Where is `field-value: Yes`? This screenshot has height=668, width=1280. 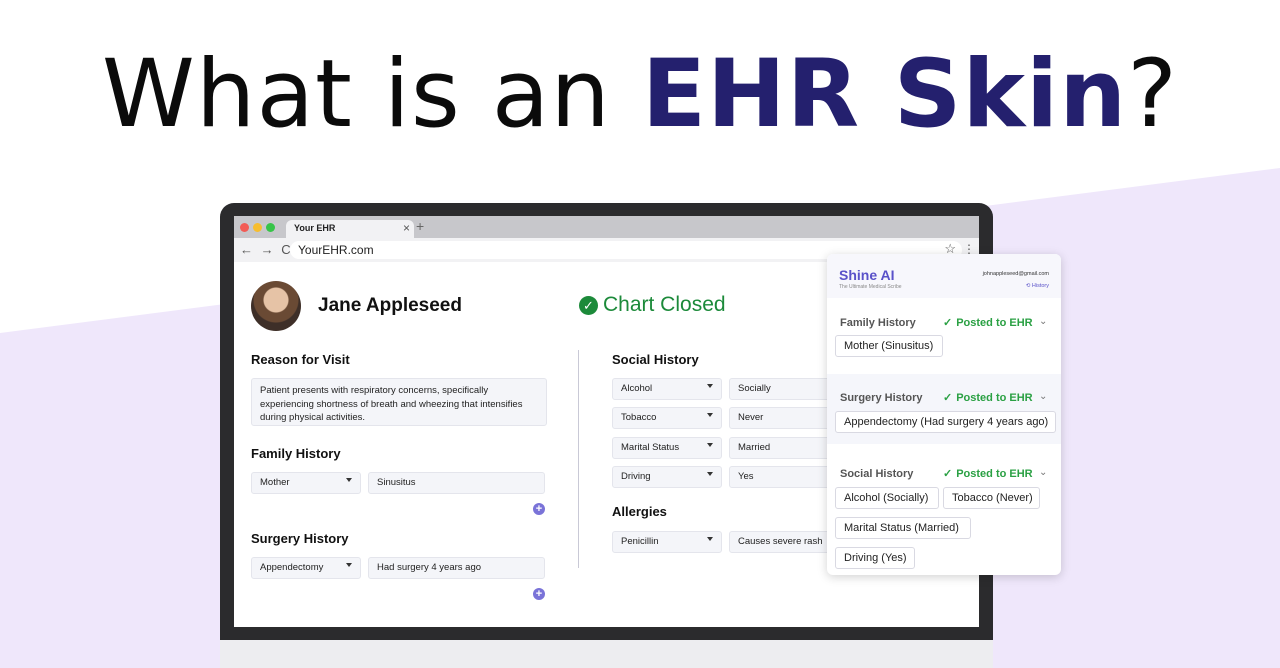 field-value: Yes is located at coordinates (746, 476).